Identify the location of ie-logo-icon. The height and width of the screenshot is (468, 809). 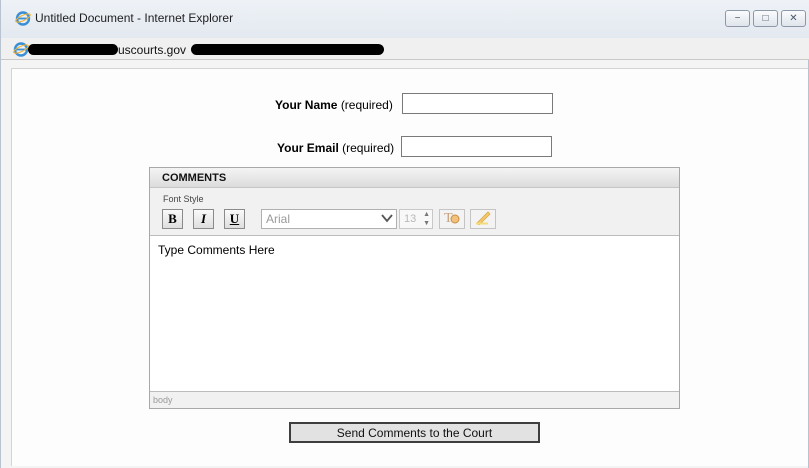
(23, 18).